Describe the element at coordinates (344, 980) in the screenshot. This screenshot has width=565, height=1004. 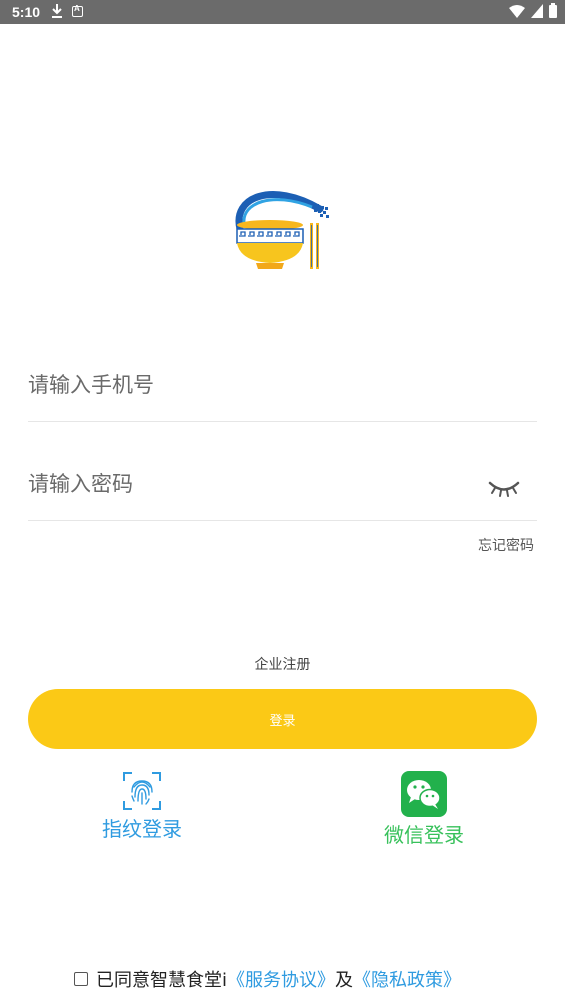
I see `agreement-joiner: 及` at that location.